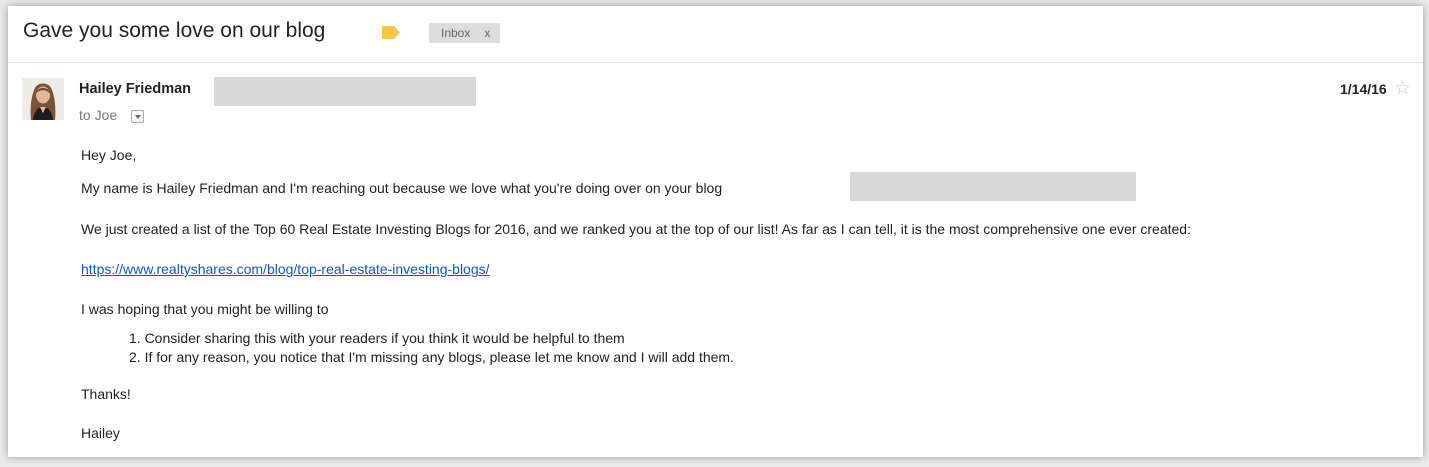  I want to click on inbox-label-text: Inbox, so click(456, 33).